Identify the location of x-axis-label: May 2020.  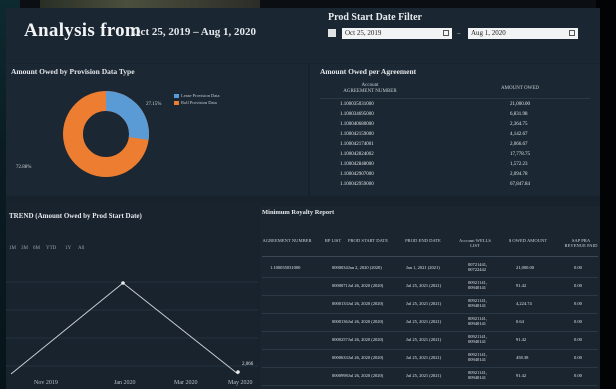
(240, 383).